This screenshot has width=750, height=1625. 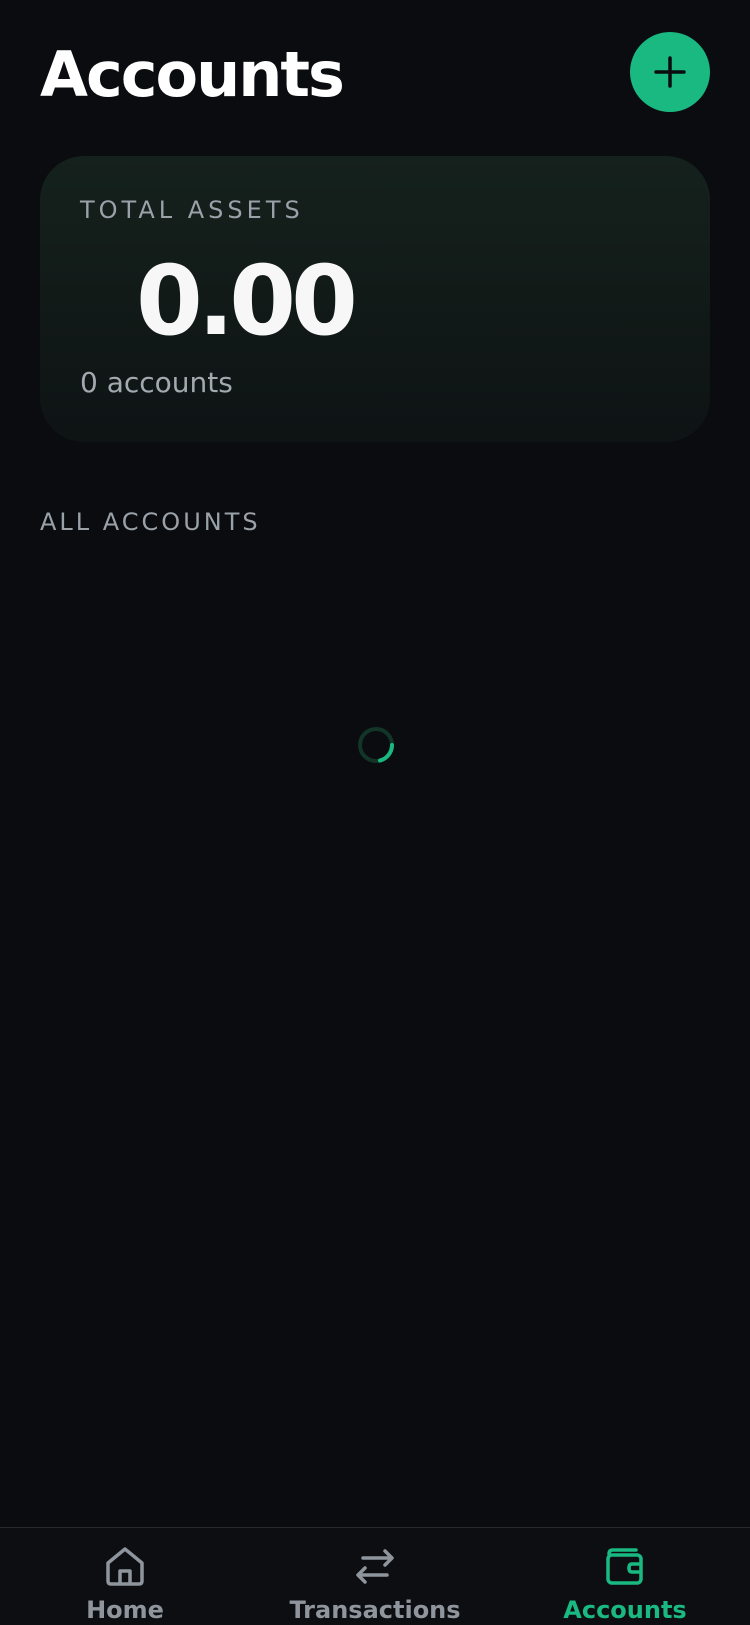 What do you see at coordinates (624, 1566) in the screenshot?
I see `wallet-icon` at bounding box center [624, 1566].